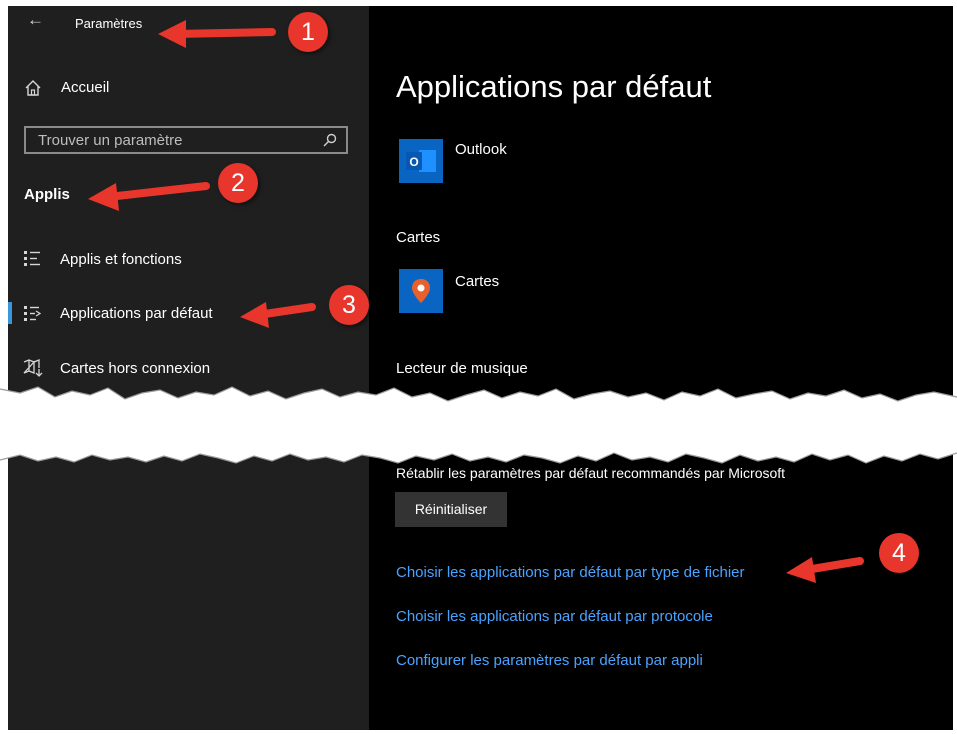  What do you see at coordinates (238, 183) in the screenshot?
I see `callout-badge-2: 2` at bounding box center [238, 183].